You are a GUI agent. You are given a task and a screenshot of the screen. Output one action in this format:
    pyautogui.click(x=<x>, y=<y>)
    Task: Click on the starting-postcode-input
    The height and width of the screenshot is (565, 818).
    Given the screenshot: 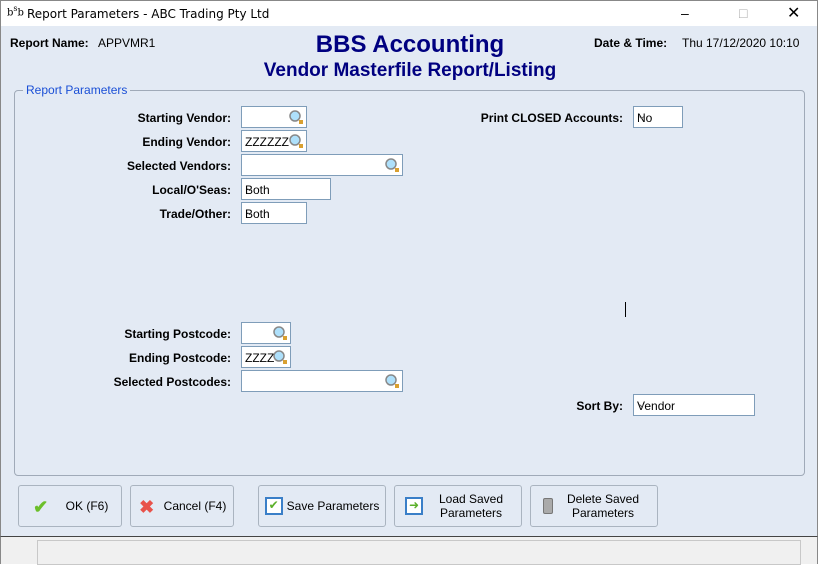 What is the action you would take?
    pyautogui.click(x=266, y=333)
    